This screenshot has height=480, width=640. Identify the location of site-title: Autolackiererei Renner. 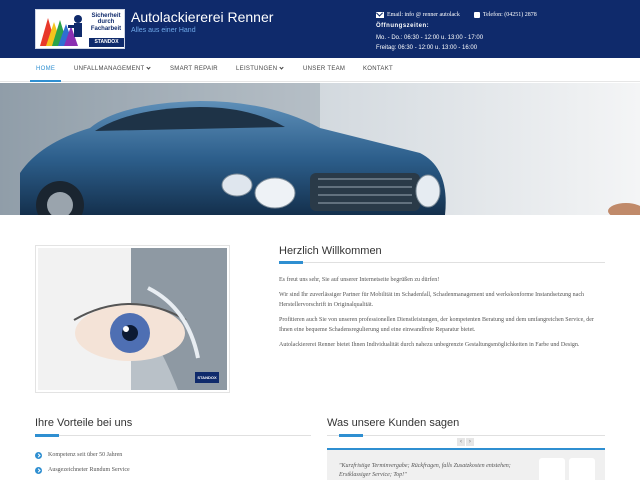
(202, 17).